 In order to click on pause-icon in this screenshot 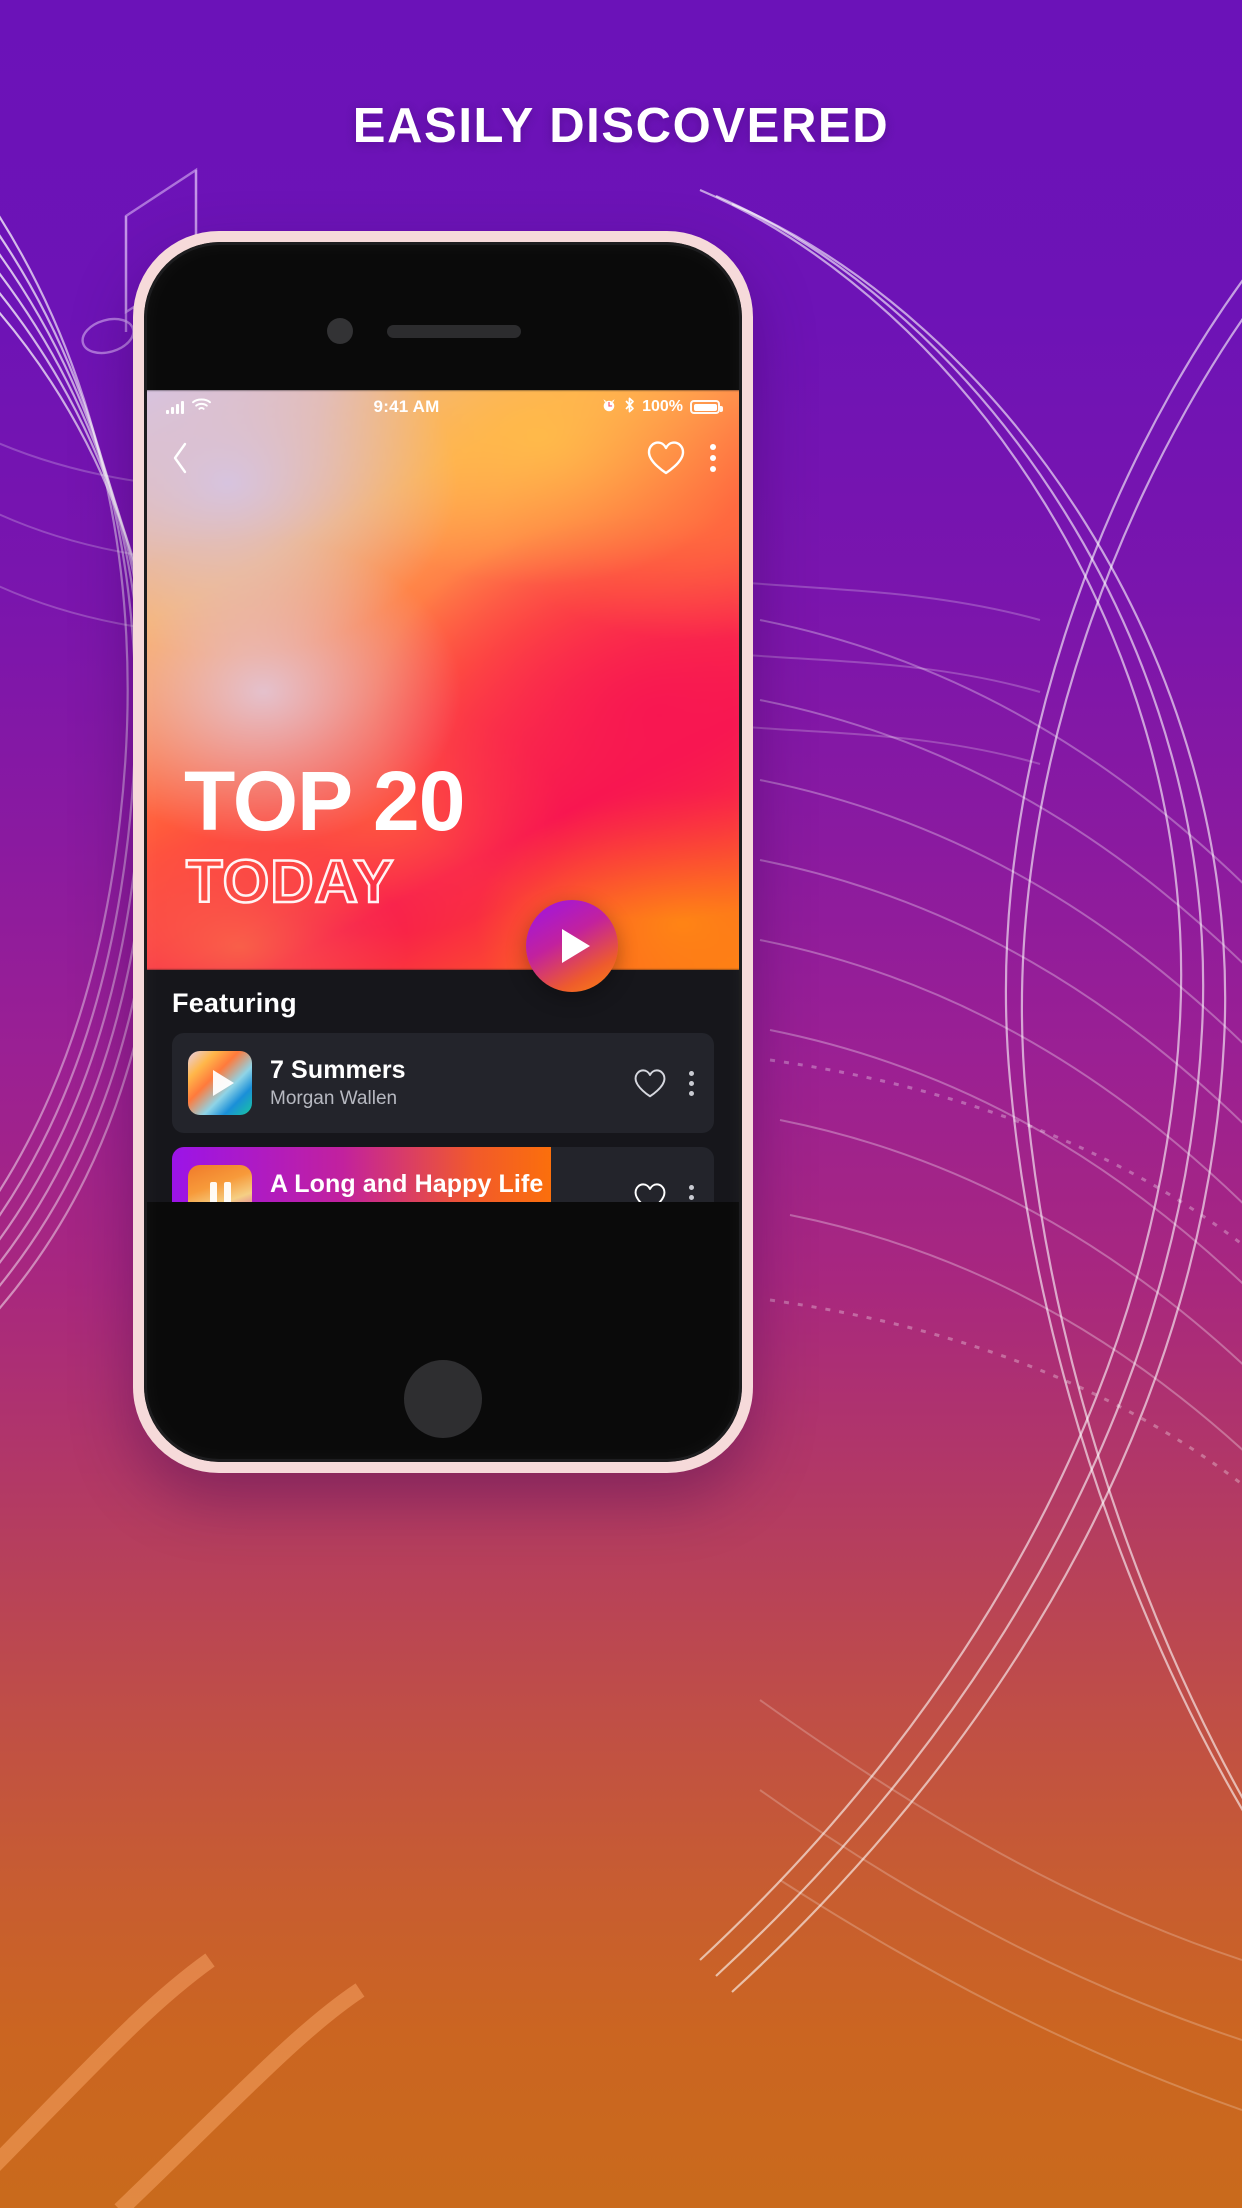, I will do `click(220, 1192)`.